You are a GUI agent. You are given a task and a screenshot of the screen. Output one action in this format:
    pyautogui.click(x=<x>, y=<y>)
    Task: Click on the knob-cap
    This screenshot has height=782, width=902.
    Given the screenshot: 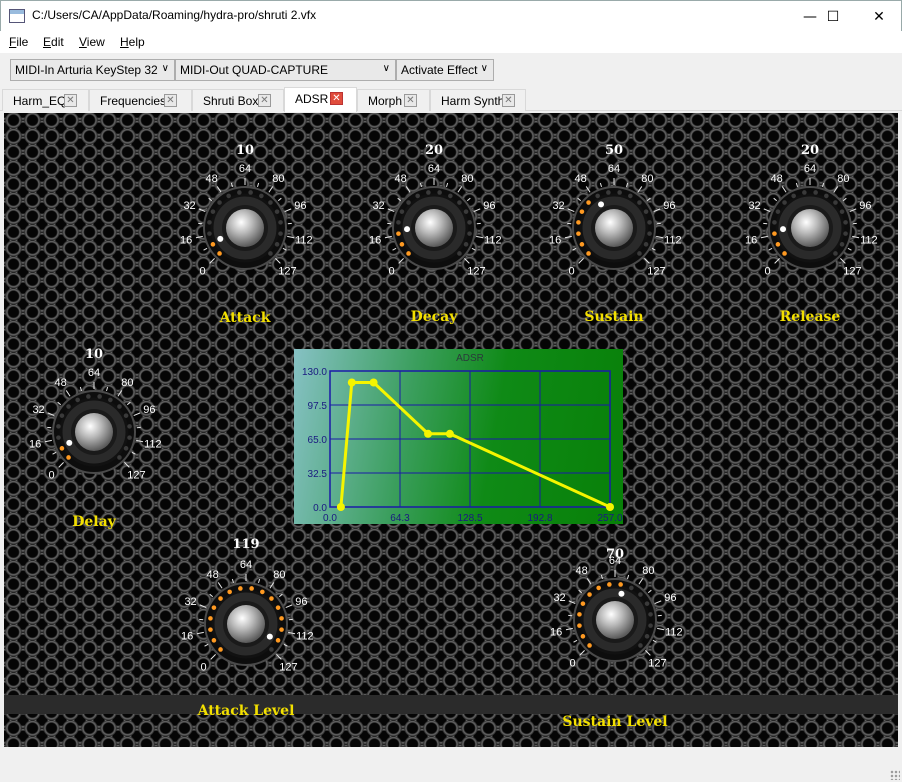 What is the action you would take?
    pyautogui.click(x=434, y=228)
    